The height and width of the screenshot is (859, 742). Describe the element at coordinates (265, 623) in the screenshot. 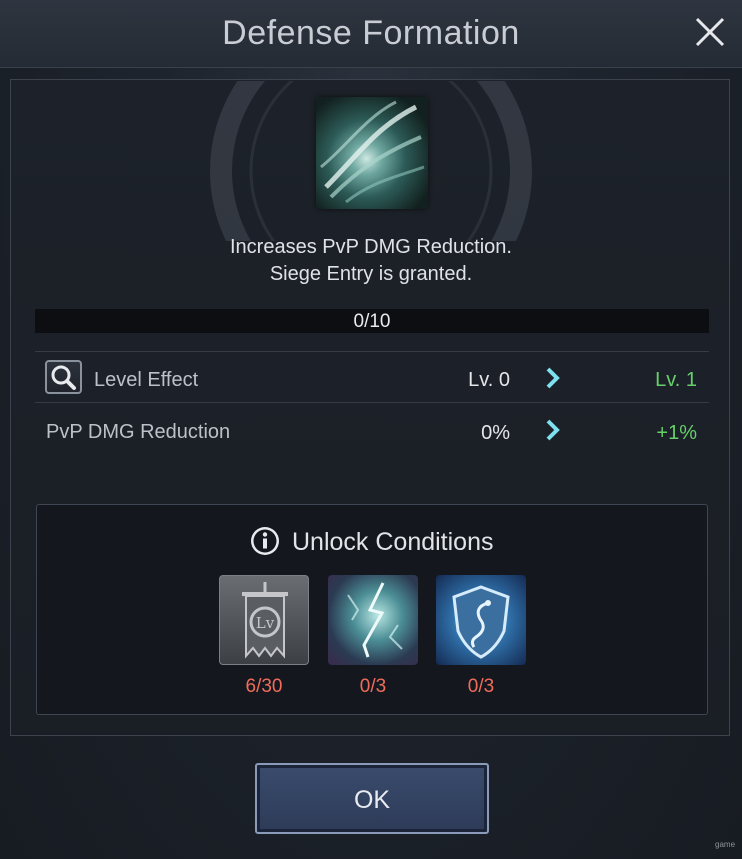

I see `svg-text: Lv` at that location.